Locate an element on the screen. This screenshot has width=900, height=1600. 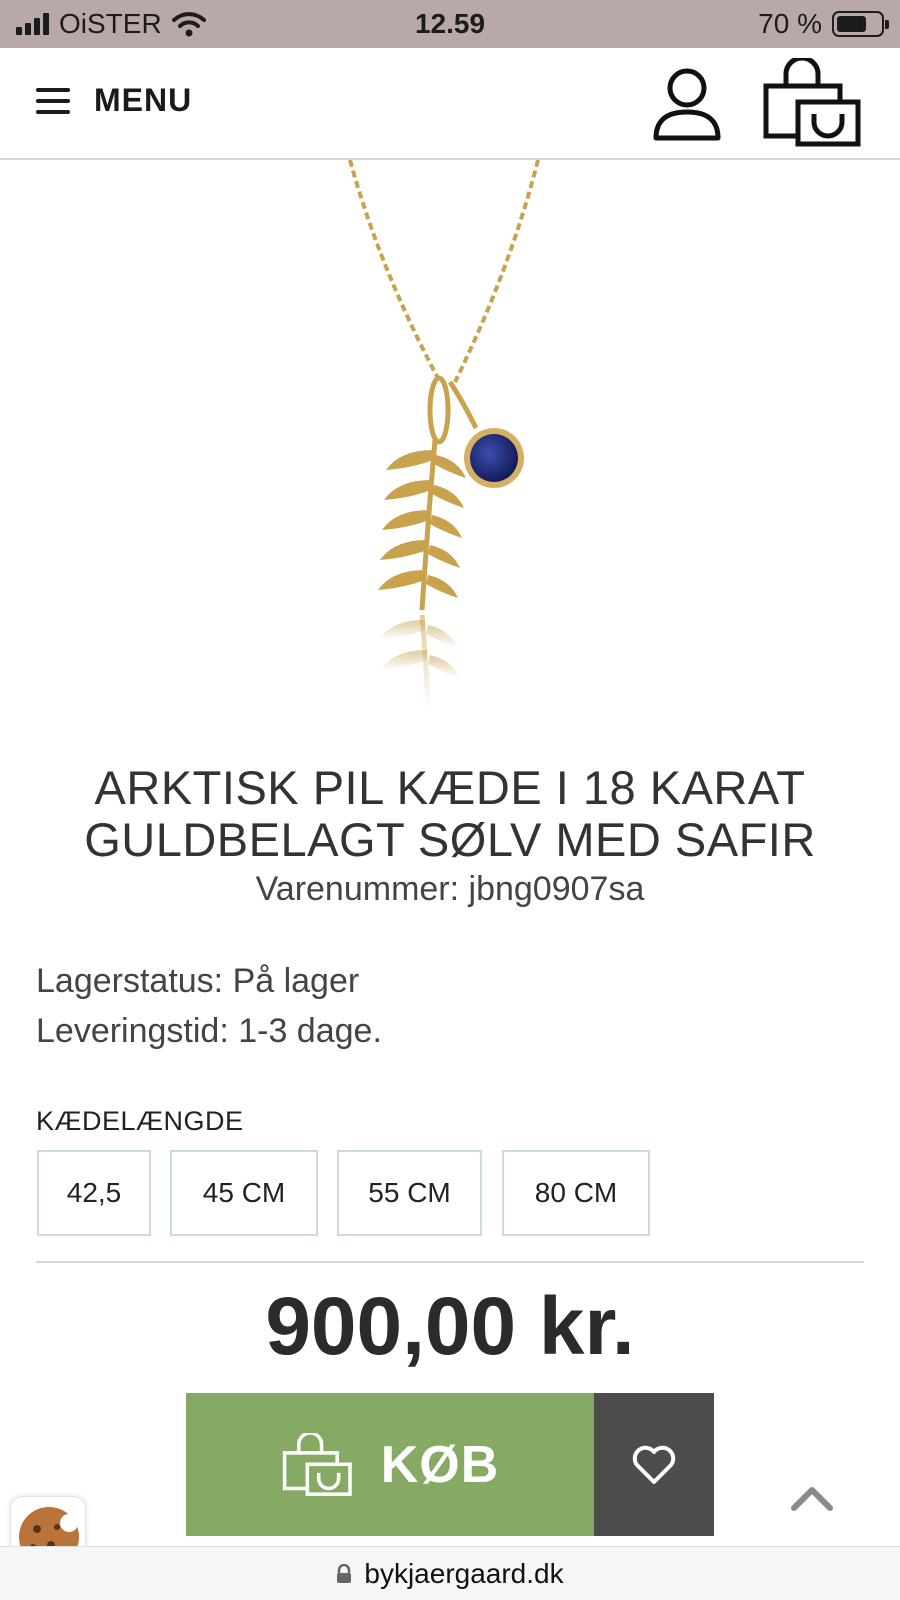
divider is located at coordinates (450, 1262).